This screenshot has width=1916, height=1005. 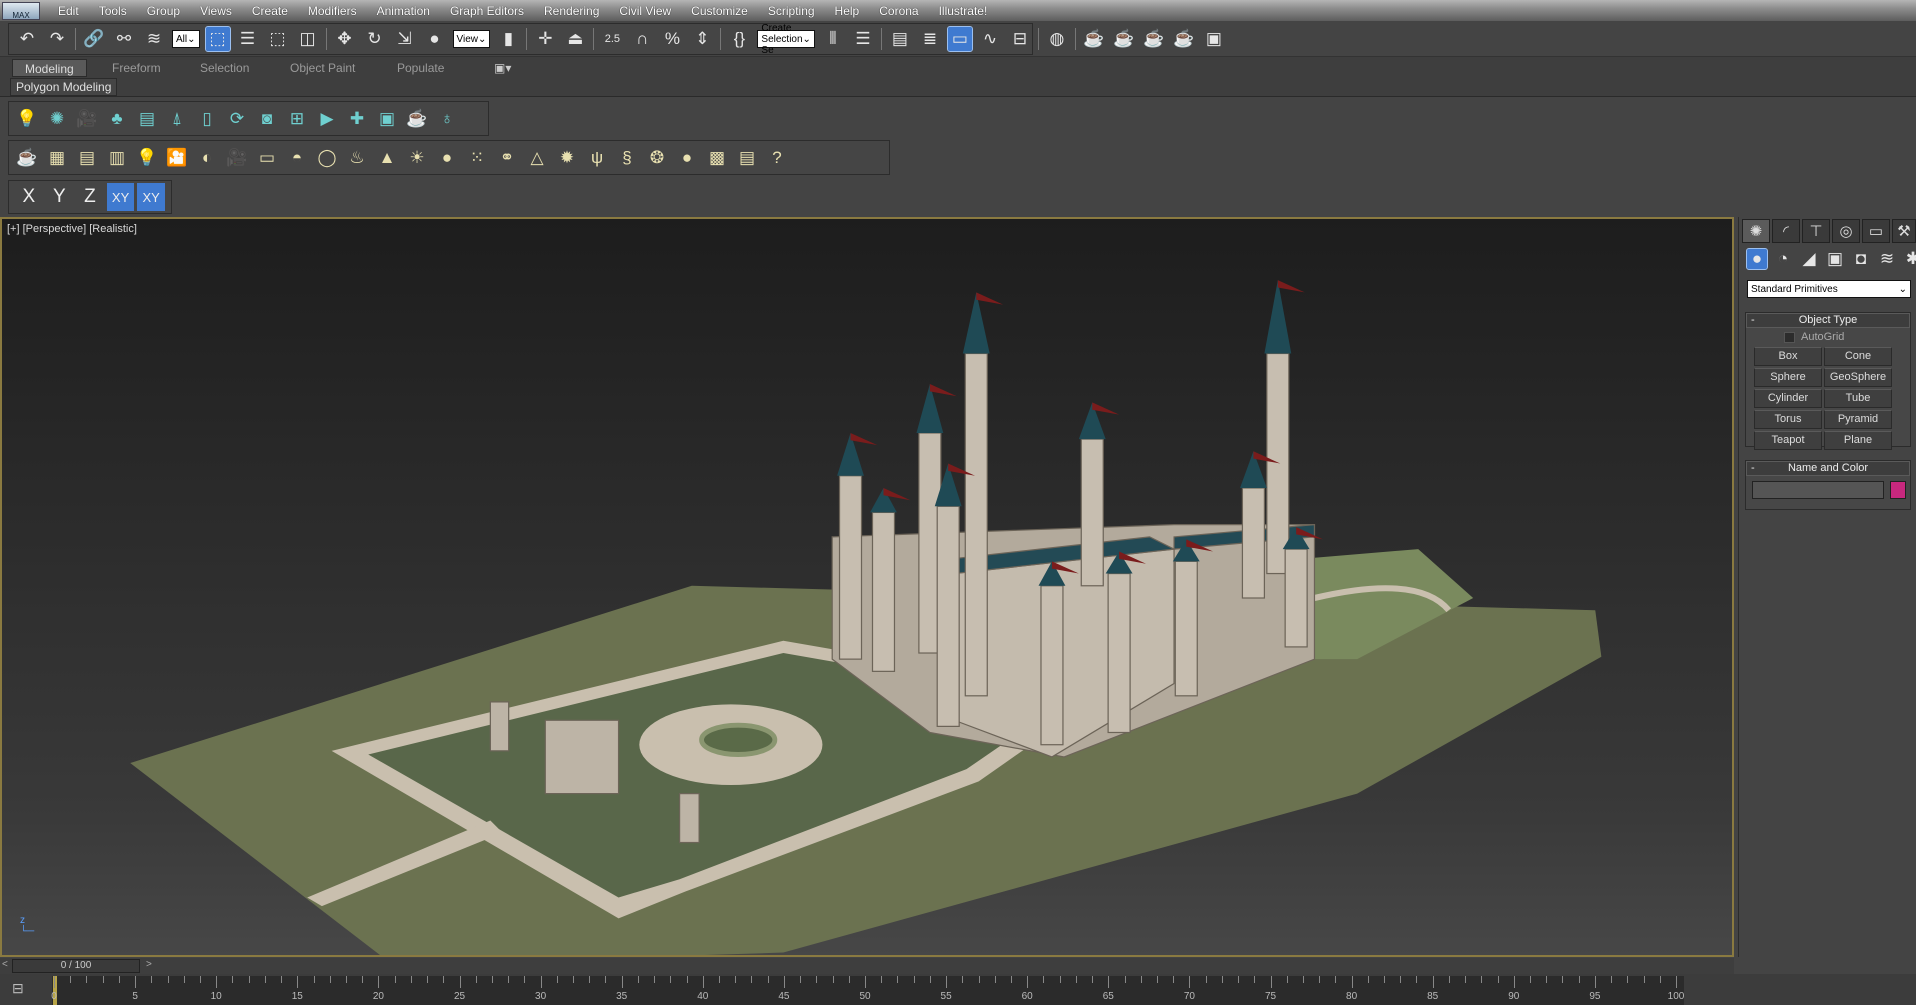 I want to click on schematic-view-icon: ⊟, so click(x=1020, y=39).